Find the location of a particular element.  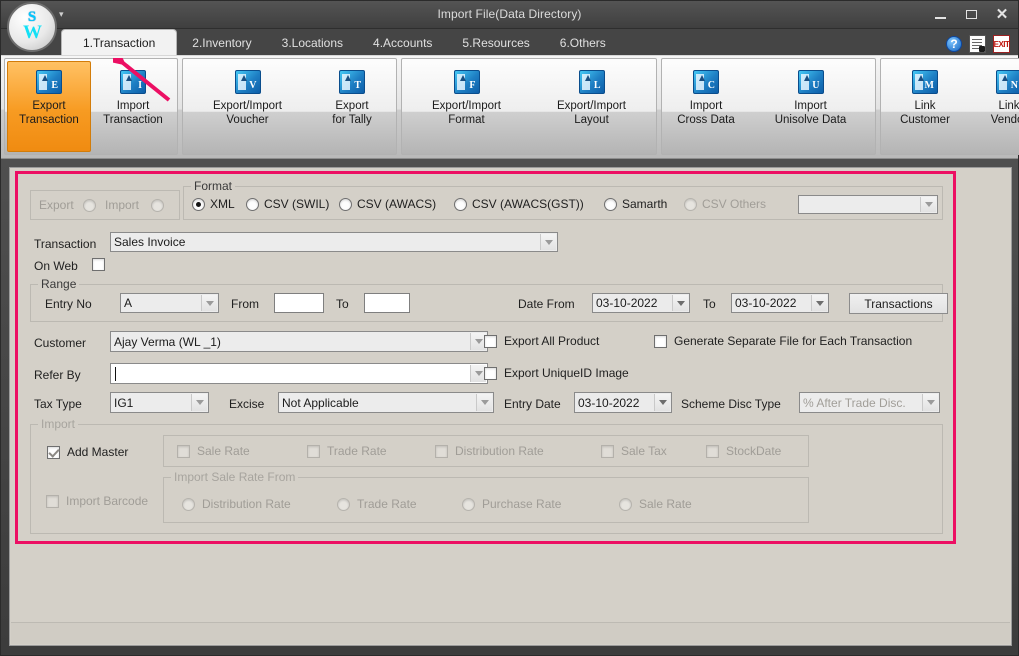

ribbon-button-export-transaction: E Export Transaction is located at coordinates (49, 106).